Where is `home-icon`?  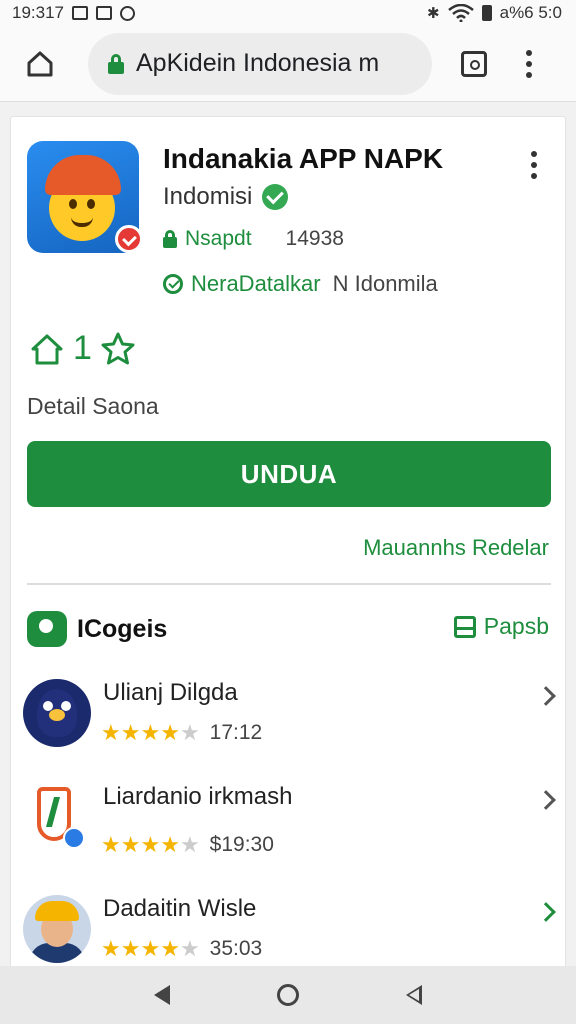 home-icon is located at coordinates (40, 63).